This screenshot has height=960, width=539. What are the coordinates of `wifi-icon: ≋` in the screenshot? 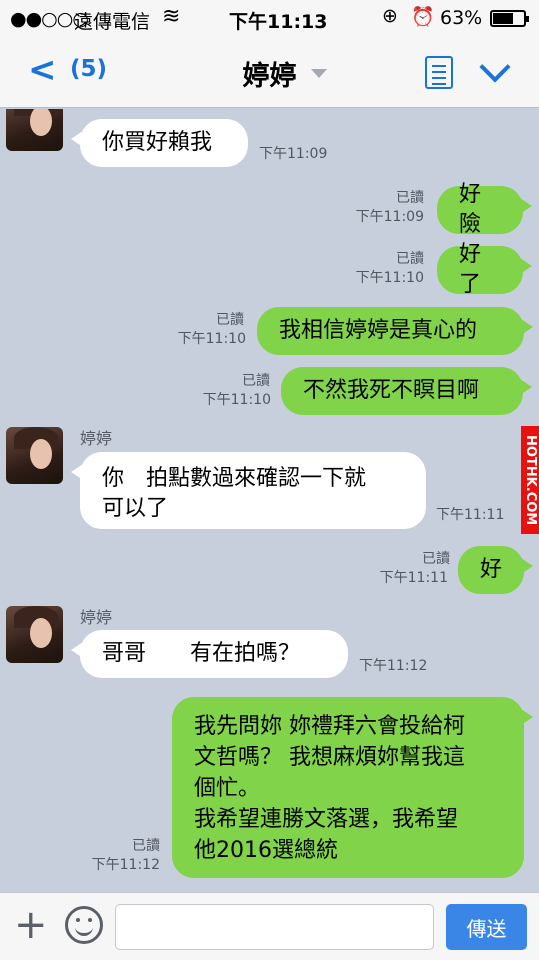 It's located at (171, 16).